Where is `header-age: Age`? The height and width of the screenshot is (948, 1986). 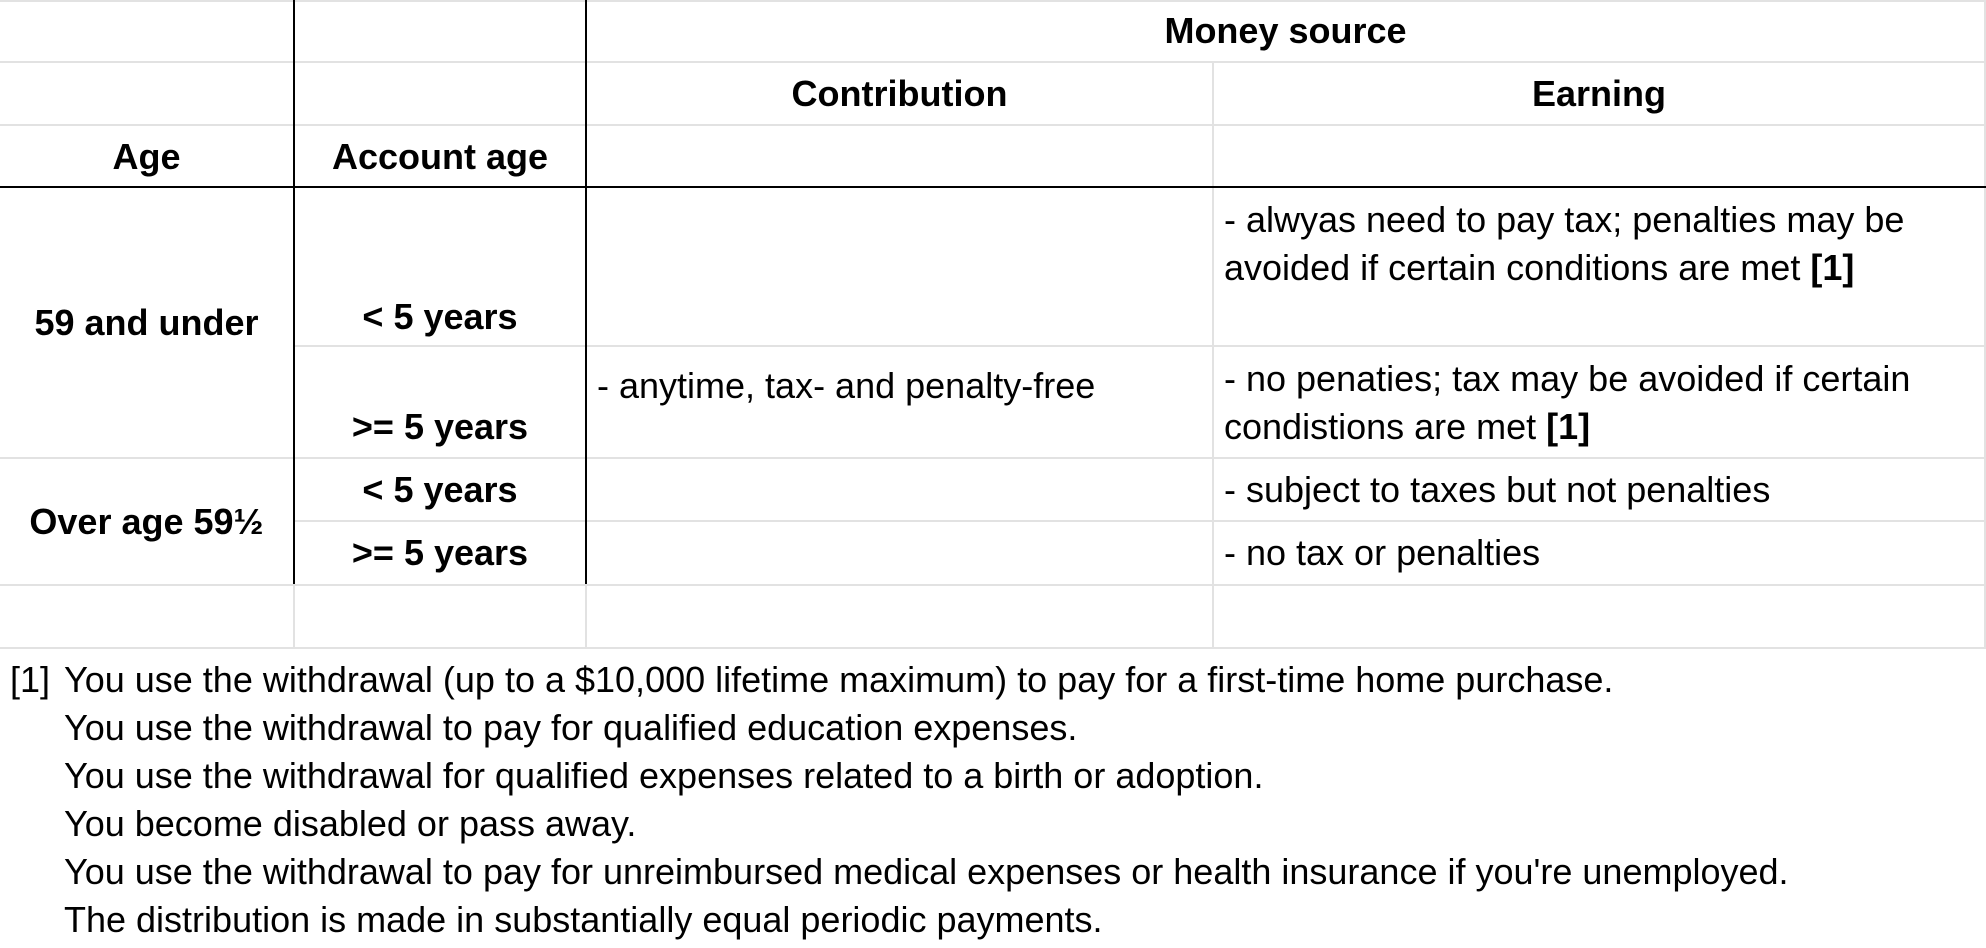
header-age: Age is located at coordinates (146, 156).